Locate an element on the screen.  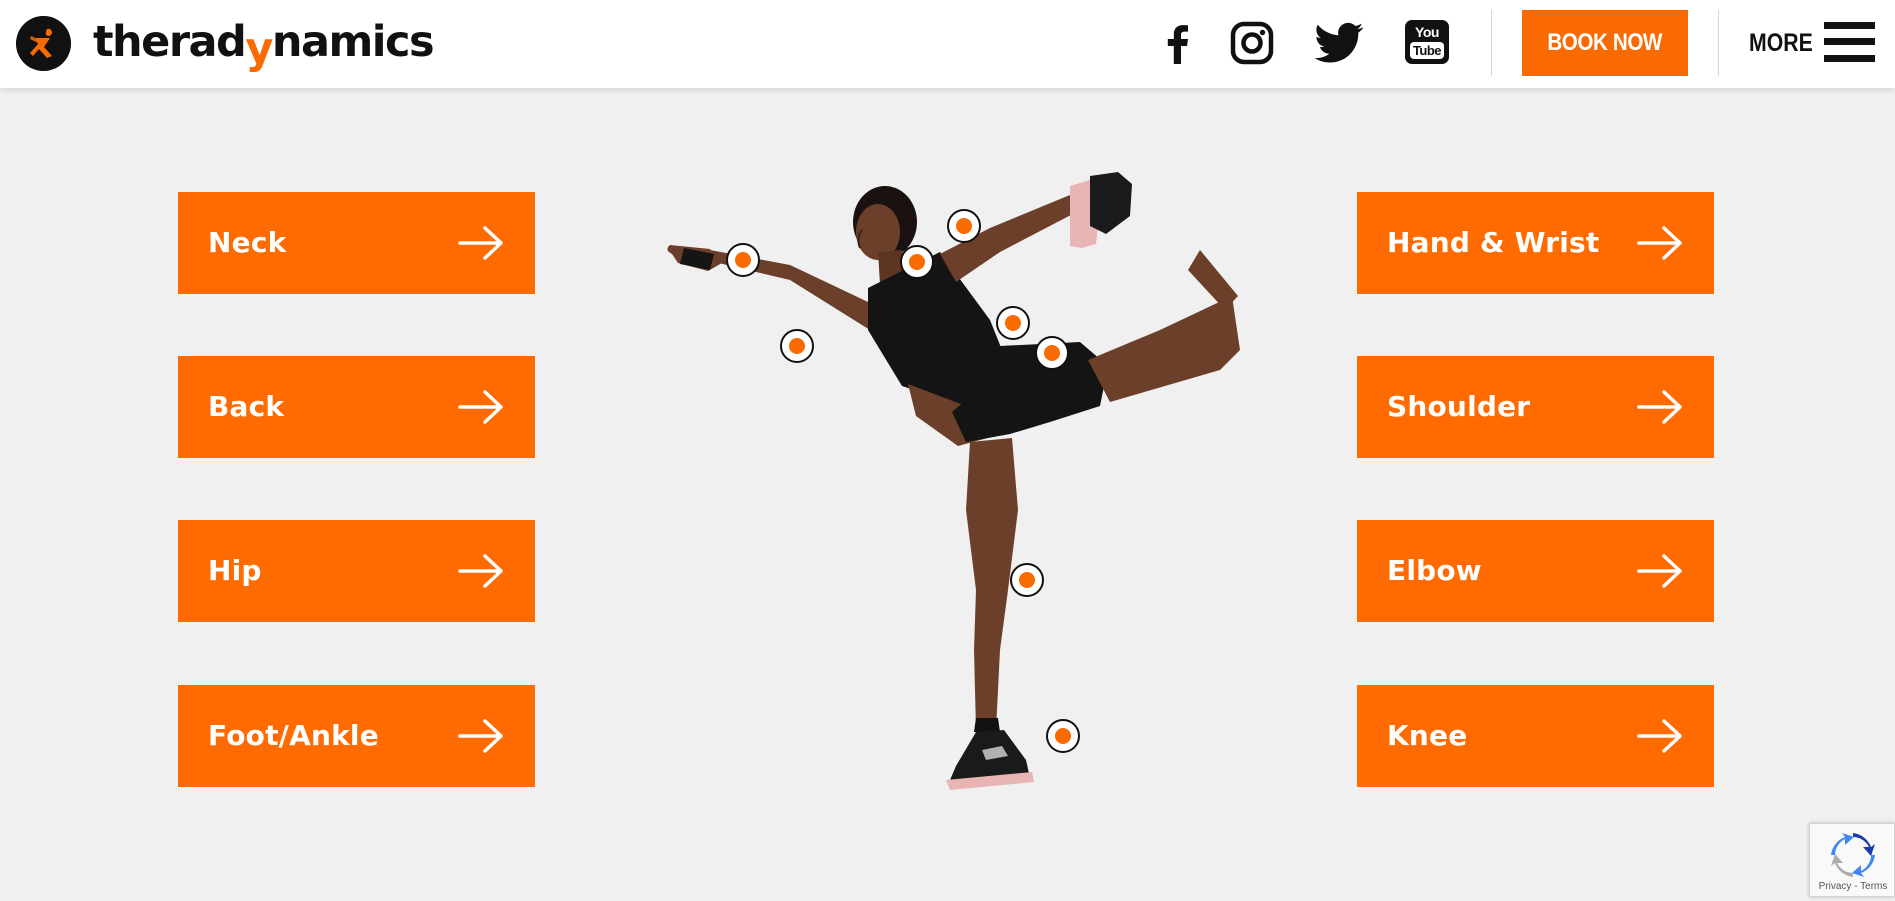
elbow-button: Elbow is located at coordinates (1535, 571).